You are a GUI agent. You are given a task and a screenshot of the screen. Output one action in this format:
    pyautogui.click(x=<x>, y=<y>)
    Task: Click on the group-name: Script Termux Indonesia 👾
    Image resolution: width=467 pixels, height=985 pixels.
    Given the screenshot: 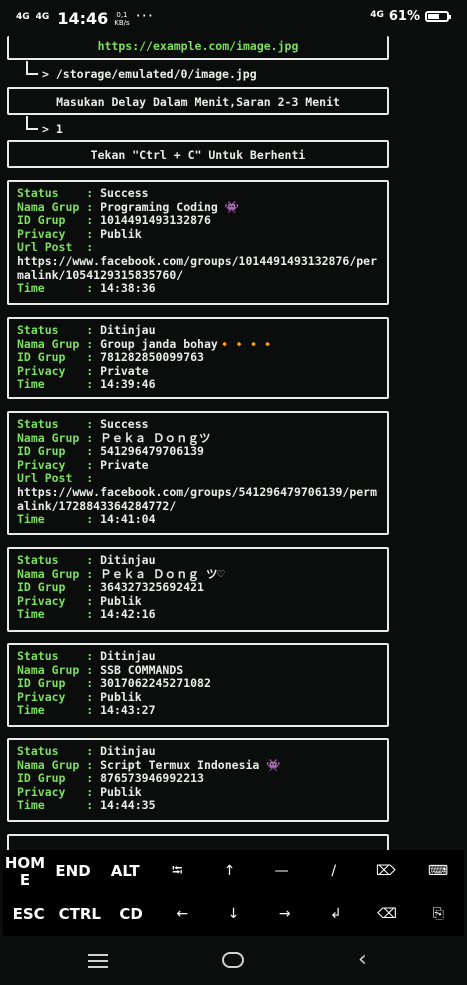 What is the action you would take?
    pyautogui.click(x=190, y=764)
    